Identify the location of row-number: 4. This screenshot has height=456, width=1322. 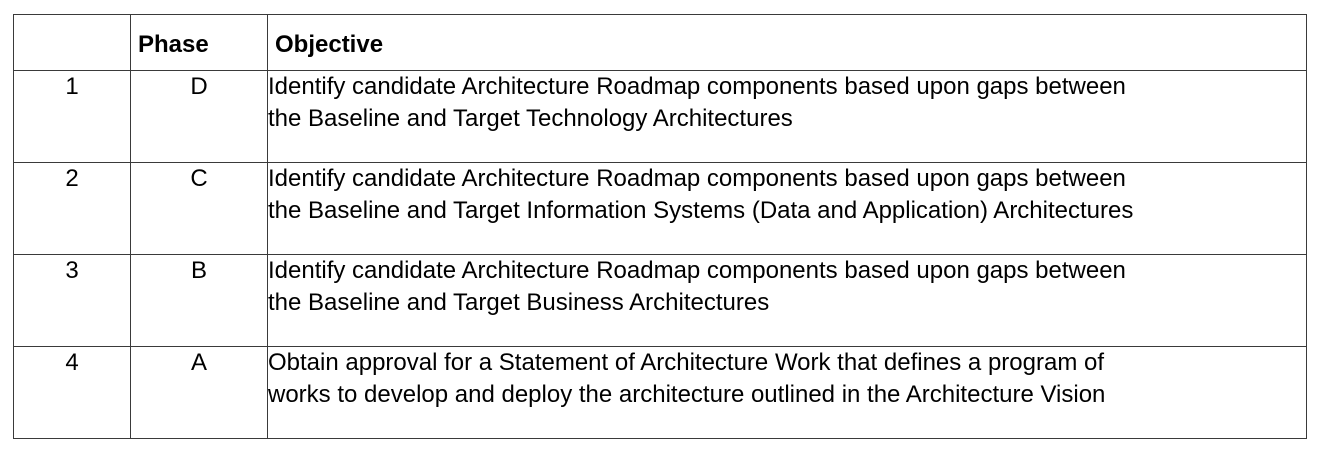
(72, 392).